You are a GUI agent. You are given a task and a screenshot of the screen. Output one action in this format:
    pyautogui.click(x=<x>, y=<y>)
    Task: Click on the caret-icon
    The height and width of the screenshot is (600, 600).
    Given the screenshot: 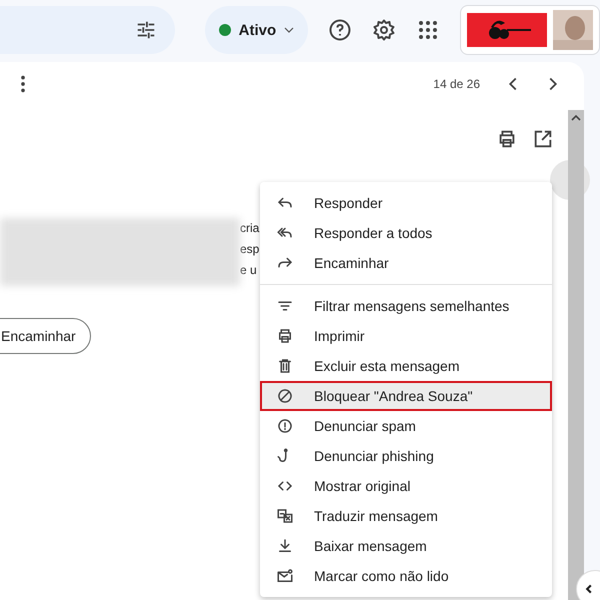 What is the action you would take?
    pyautogui.click(x=289, y=30)
    